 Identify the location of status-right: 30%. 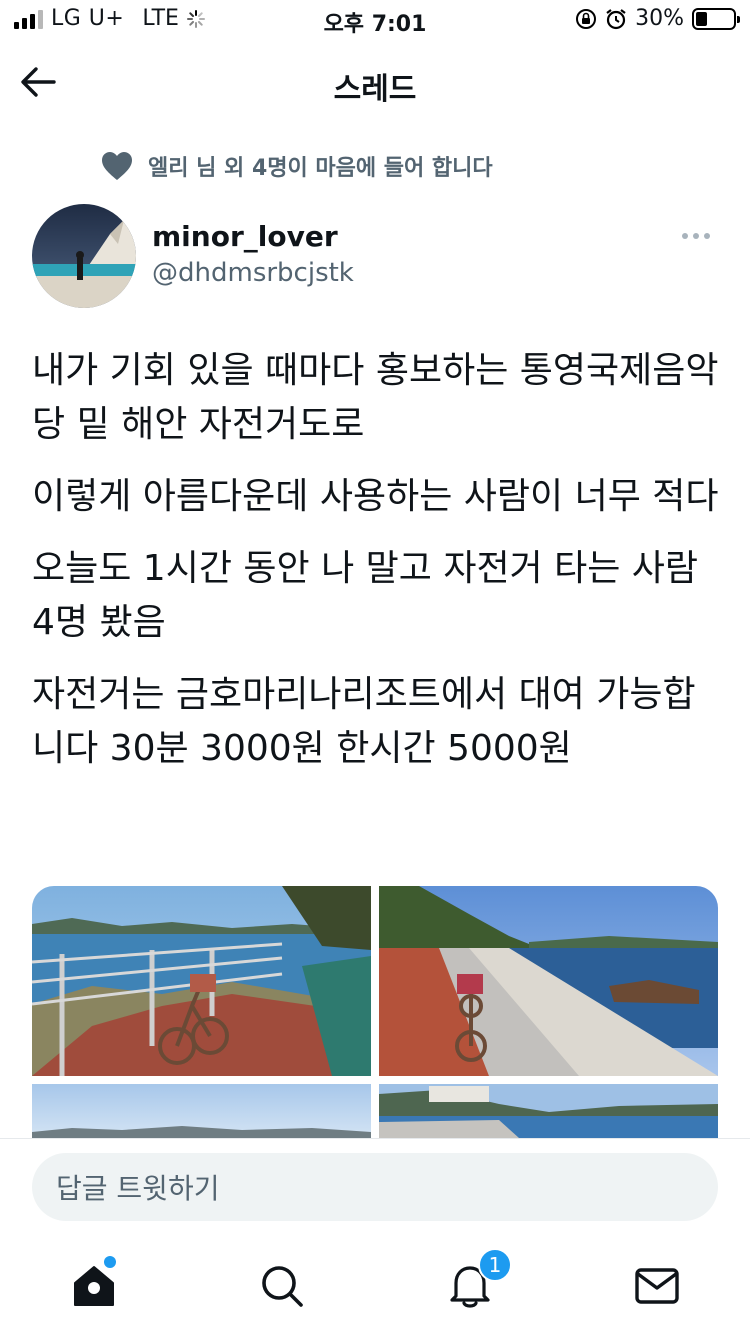
(657, 18).